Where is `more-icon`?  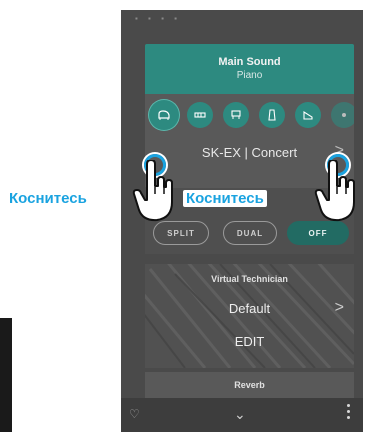 more-icon is located at coordinates (344, 115).